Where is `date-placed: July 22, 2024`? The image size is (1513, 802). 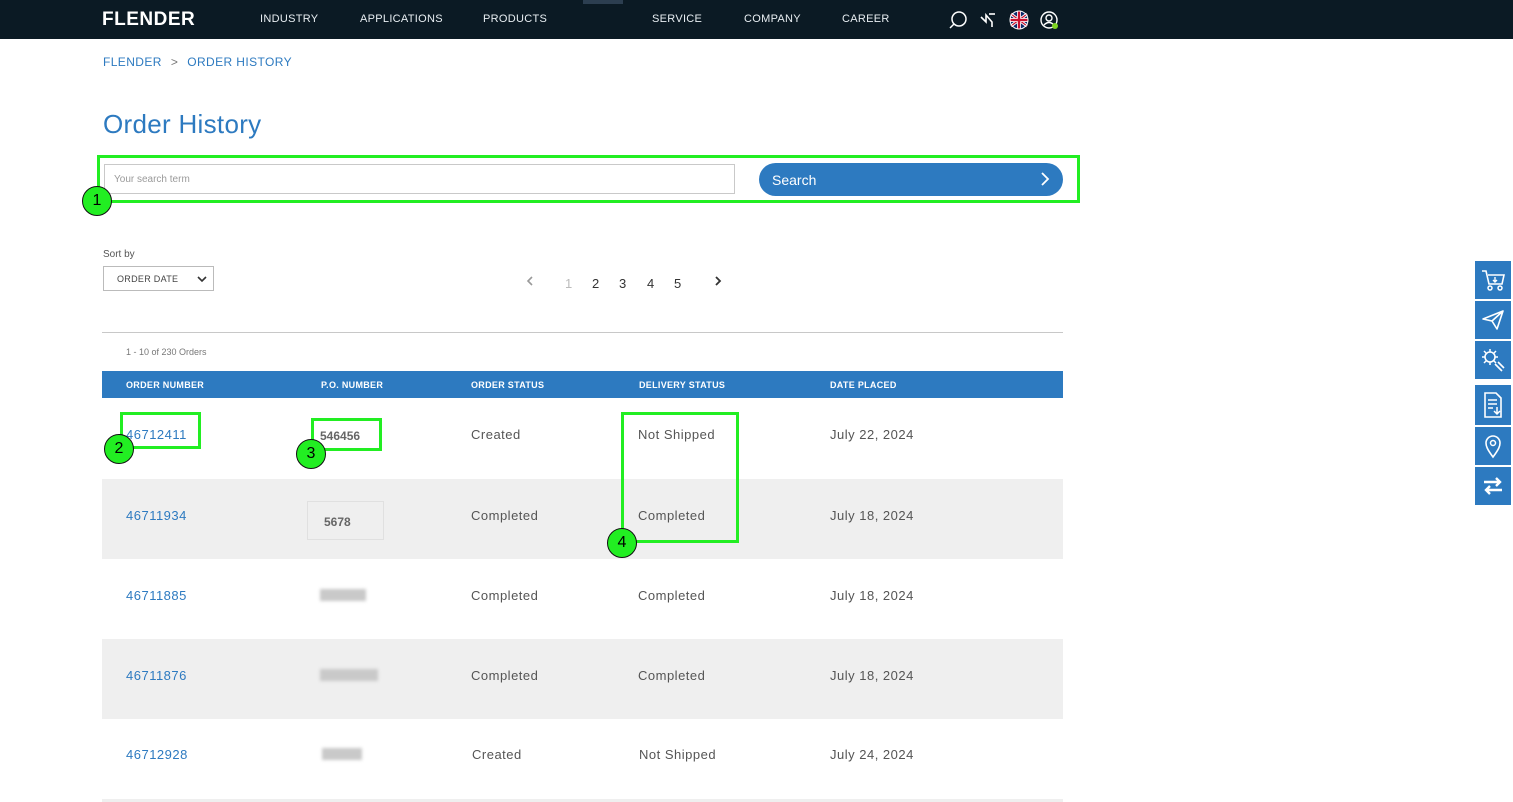
date-placed: July 22, 2024 is located at coordinates (872, 434).